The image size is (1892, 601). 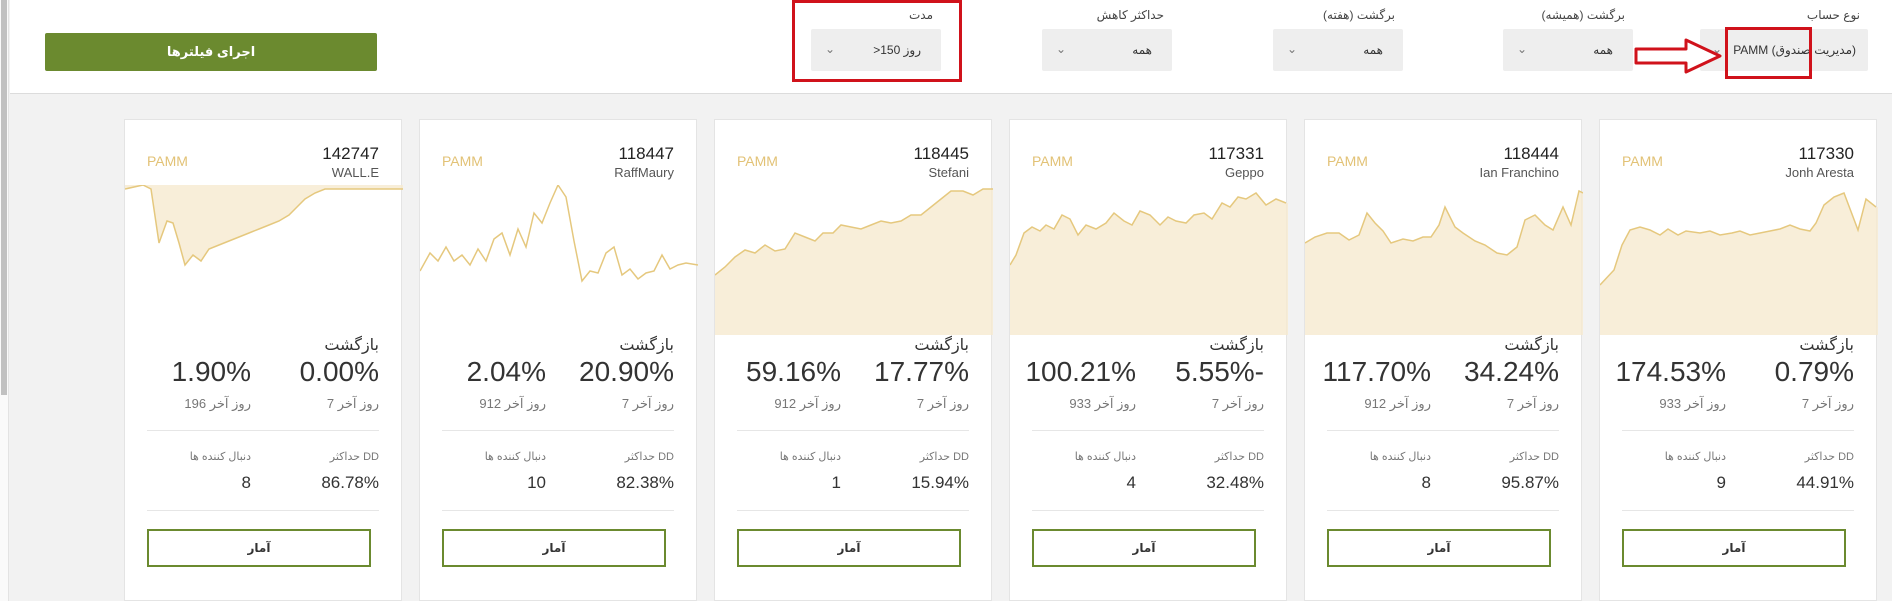 What do you see at coordinates (645, 482) in the screenshot?
I see `max-dd-value: 82.38%` at bounding box center [645, 482].